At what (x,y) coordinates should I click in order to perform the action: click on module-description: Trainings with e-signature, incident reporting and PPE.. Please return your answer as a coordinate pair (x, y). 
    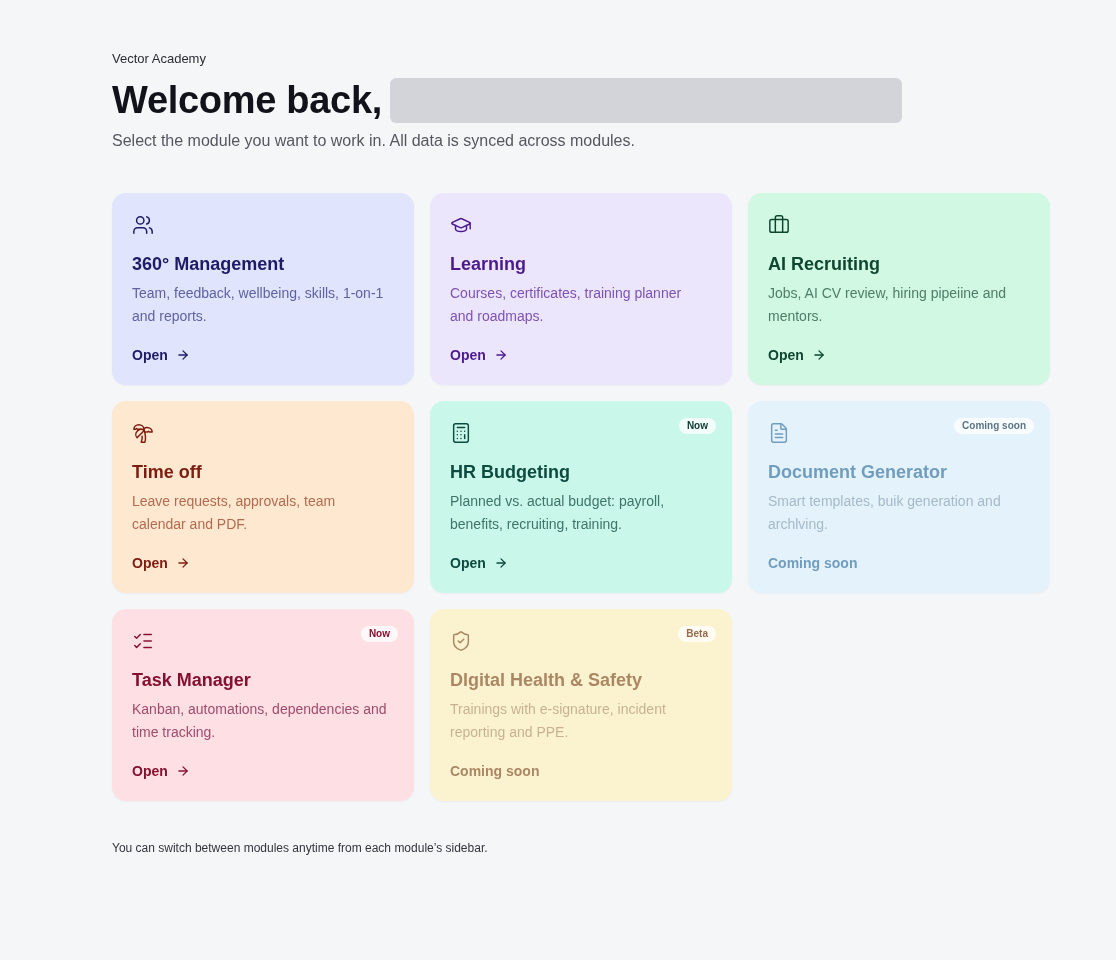
    Looking at the image, I should click on (558, 721).